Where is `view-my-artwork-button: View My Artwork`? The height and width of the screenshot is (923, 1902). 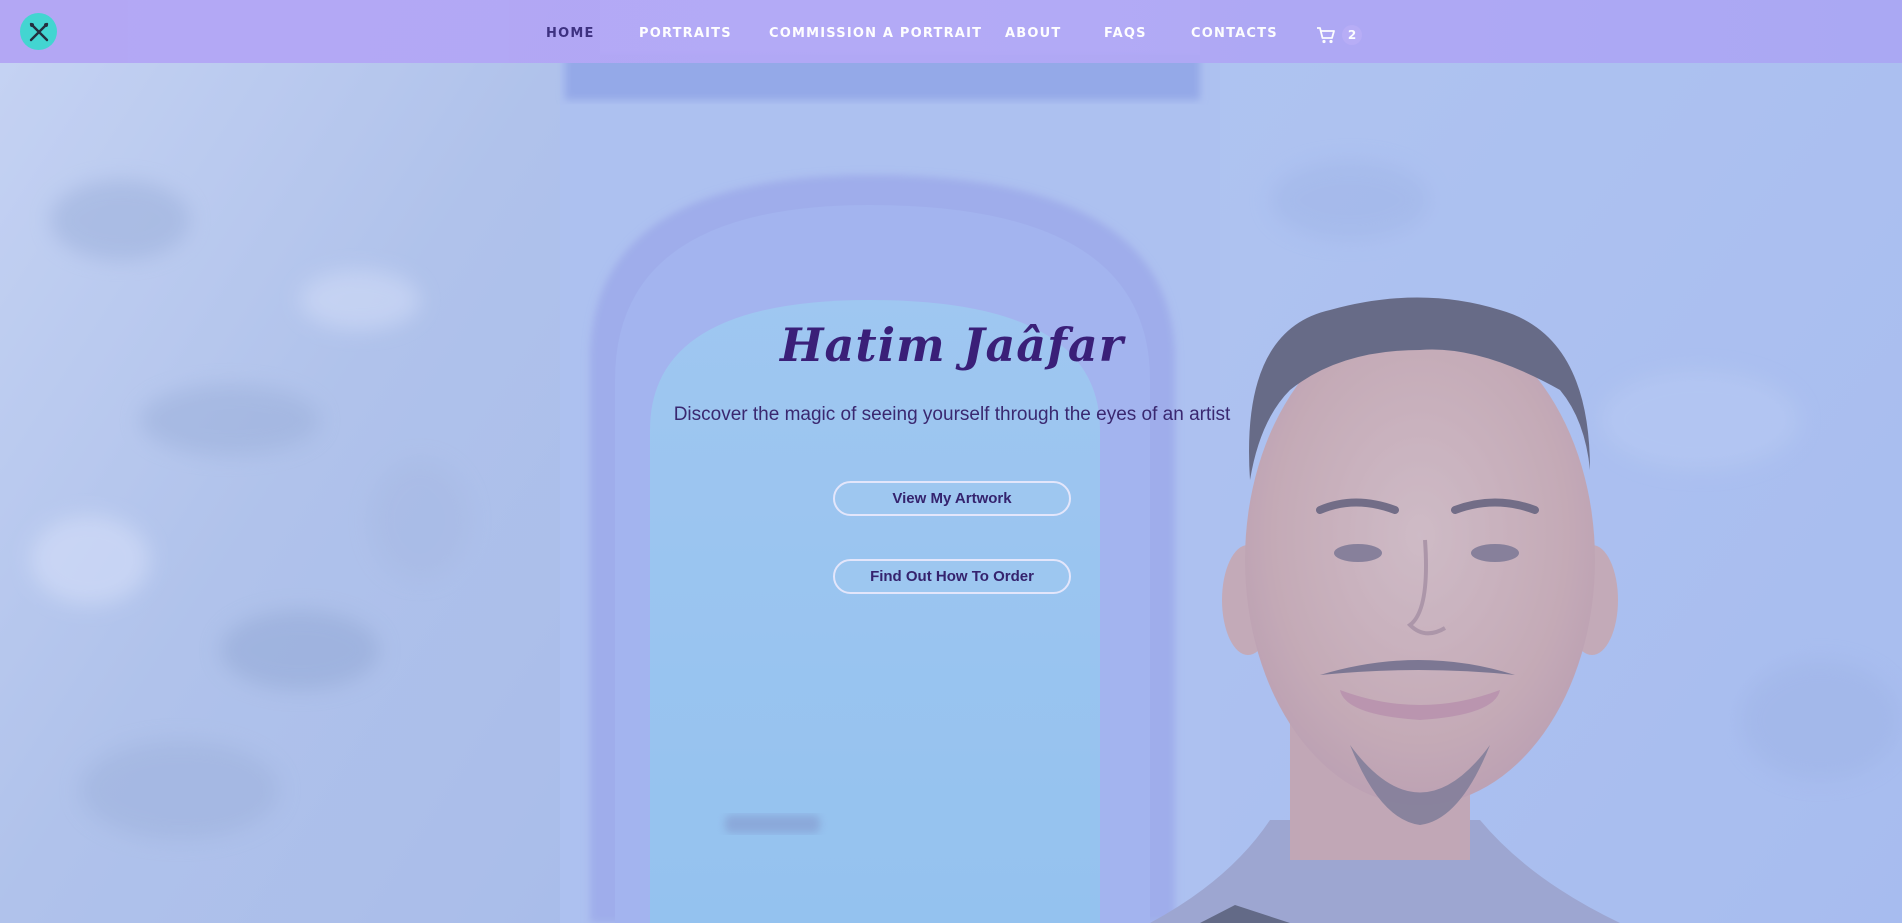 view-my-artwork-button: View My Artwork is located at coordinates (952, 498).